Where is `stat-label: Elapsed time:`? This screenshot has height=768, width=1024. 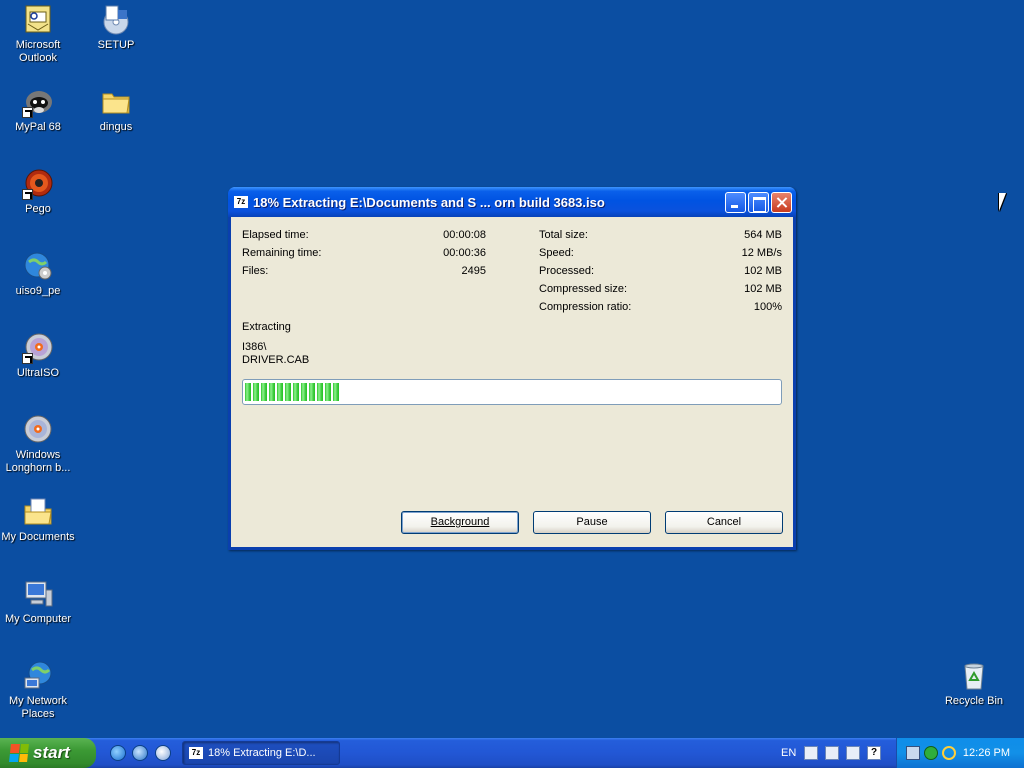 stat-label: Elapsed time: is located at coordinates (275, 235).